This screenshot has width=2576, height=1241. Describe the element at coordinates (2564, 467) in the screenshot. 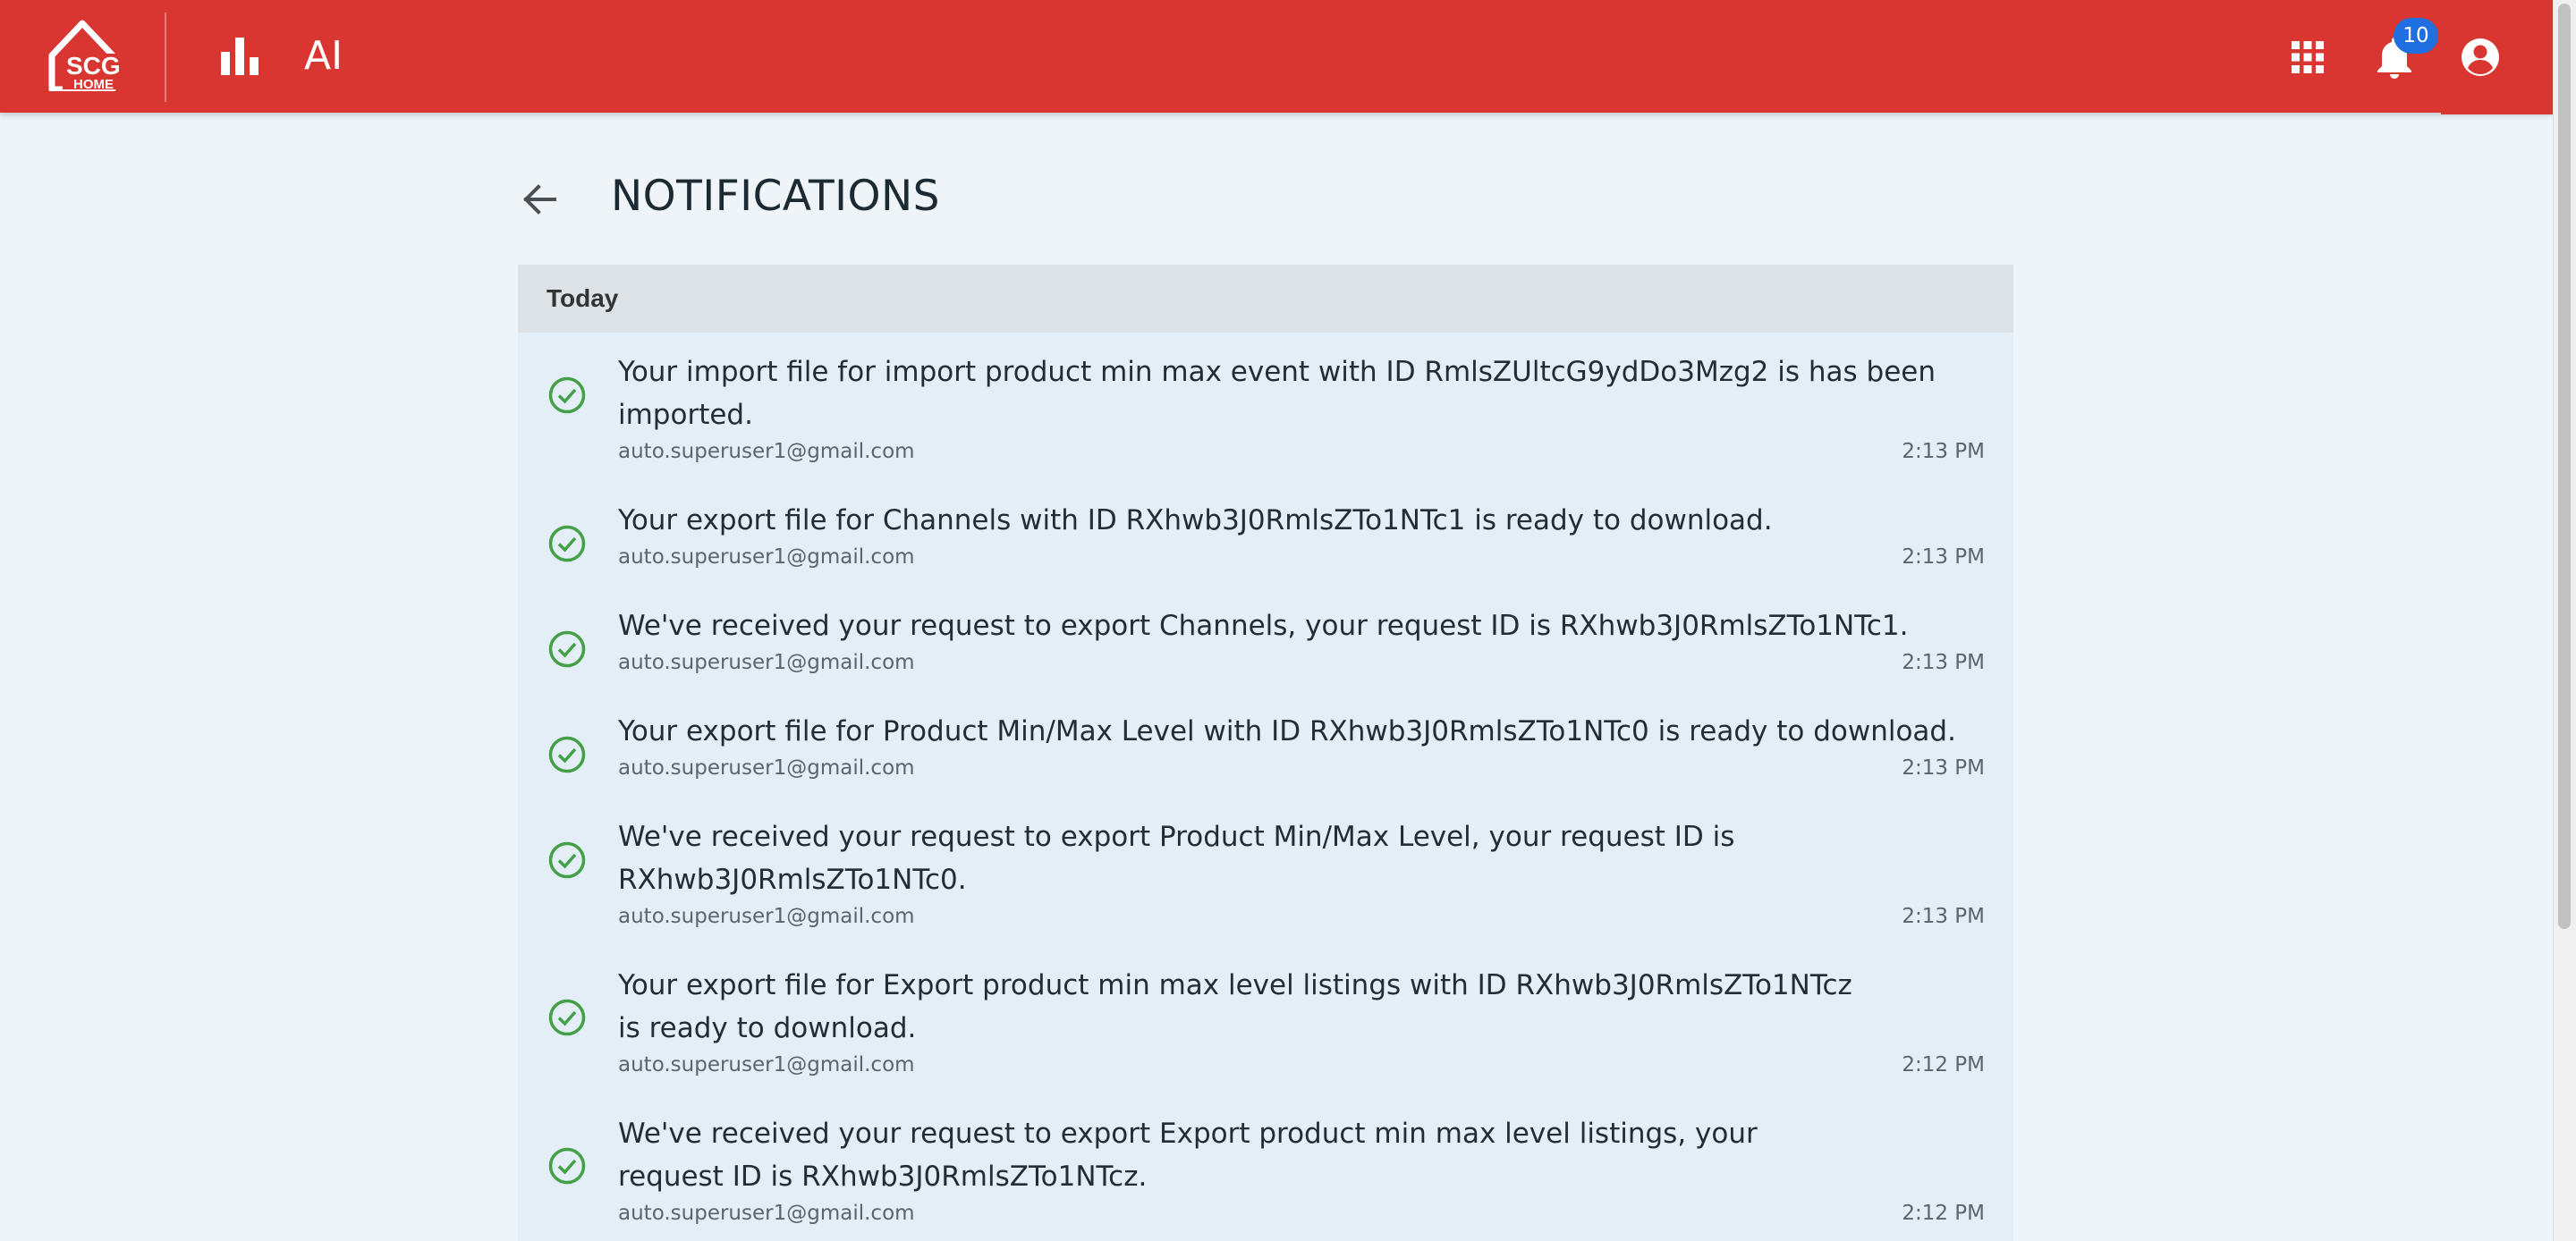

I see `scrollbar-thumb` at that location.